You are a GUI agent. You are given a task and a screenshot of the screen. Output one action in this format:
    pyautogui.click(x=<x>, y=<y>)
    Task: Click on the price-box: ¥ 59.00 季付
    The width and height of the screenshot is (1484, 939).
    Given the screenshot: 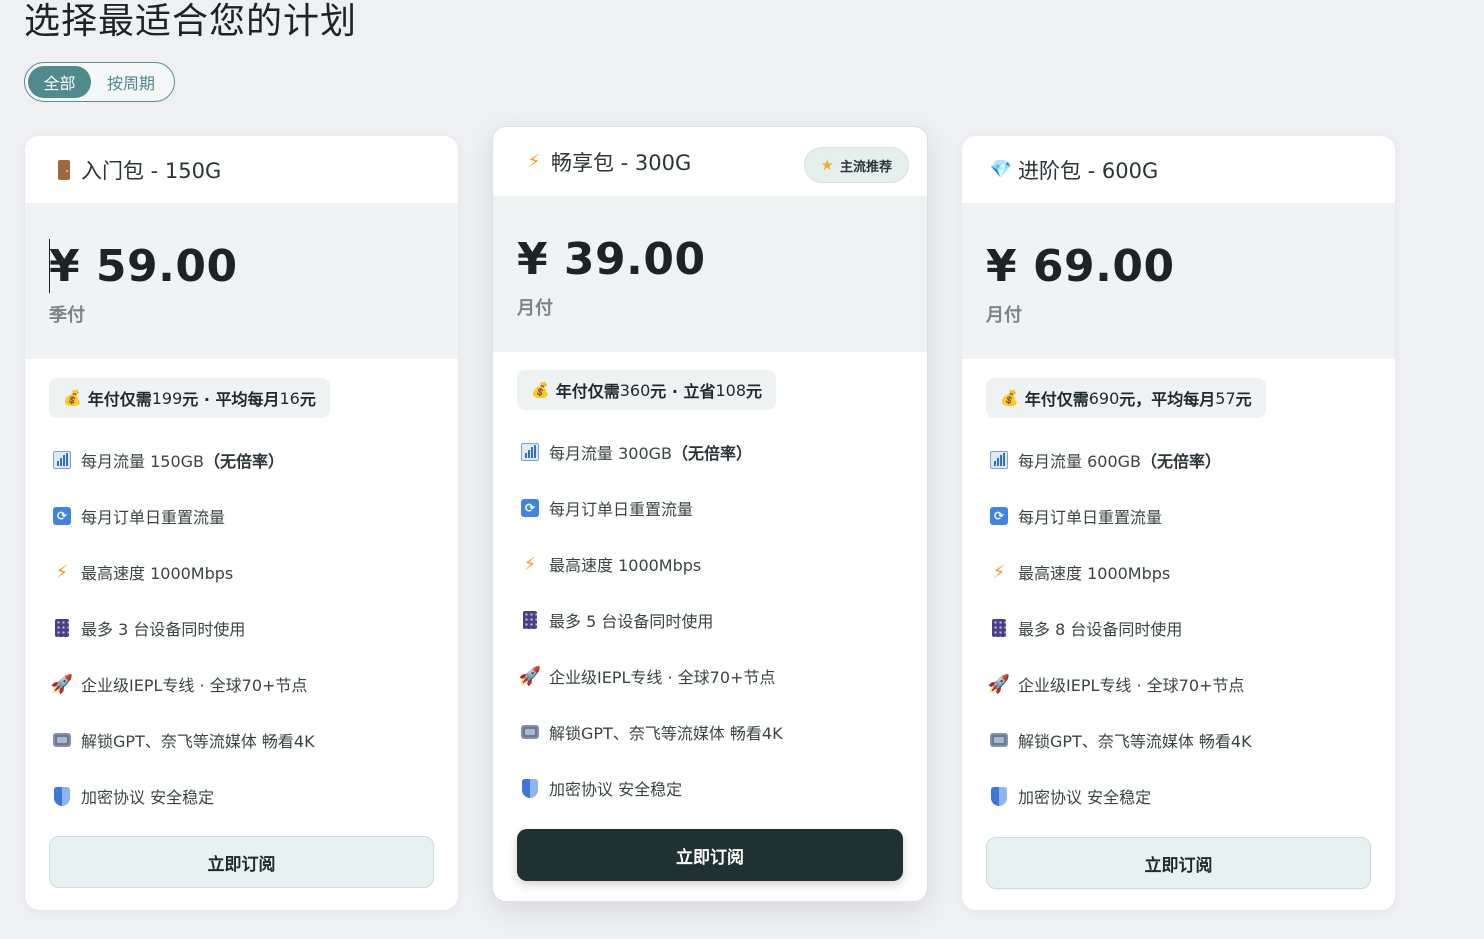 What is the action you would take?
    pyautogui.click(x=241, y=281)
    